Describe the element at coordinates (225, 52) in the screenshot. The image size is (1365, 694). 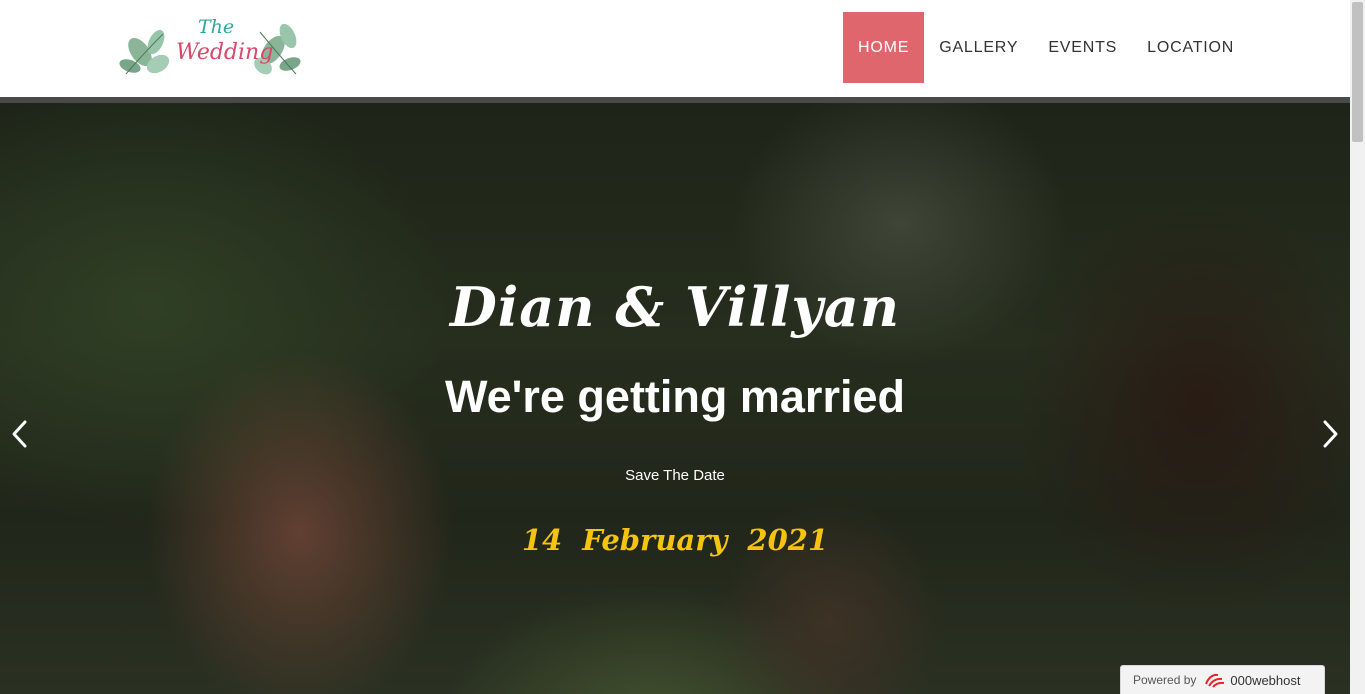
I see `logo-text-wedding: Wedding` at that location.